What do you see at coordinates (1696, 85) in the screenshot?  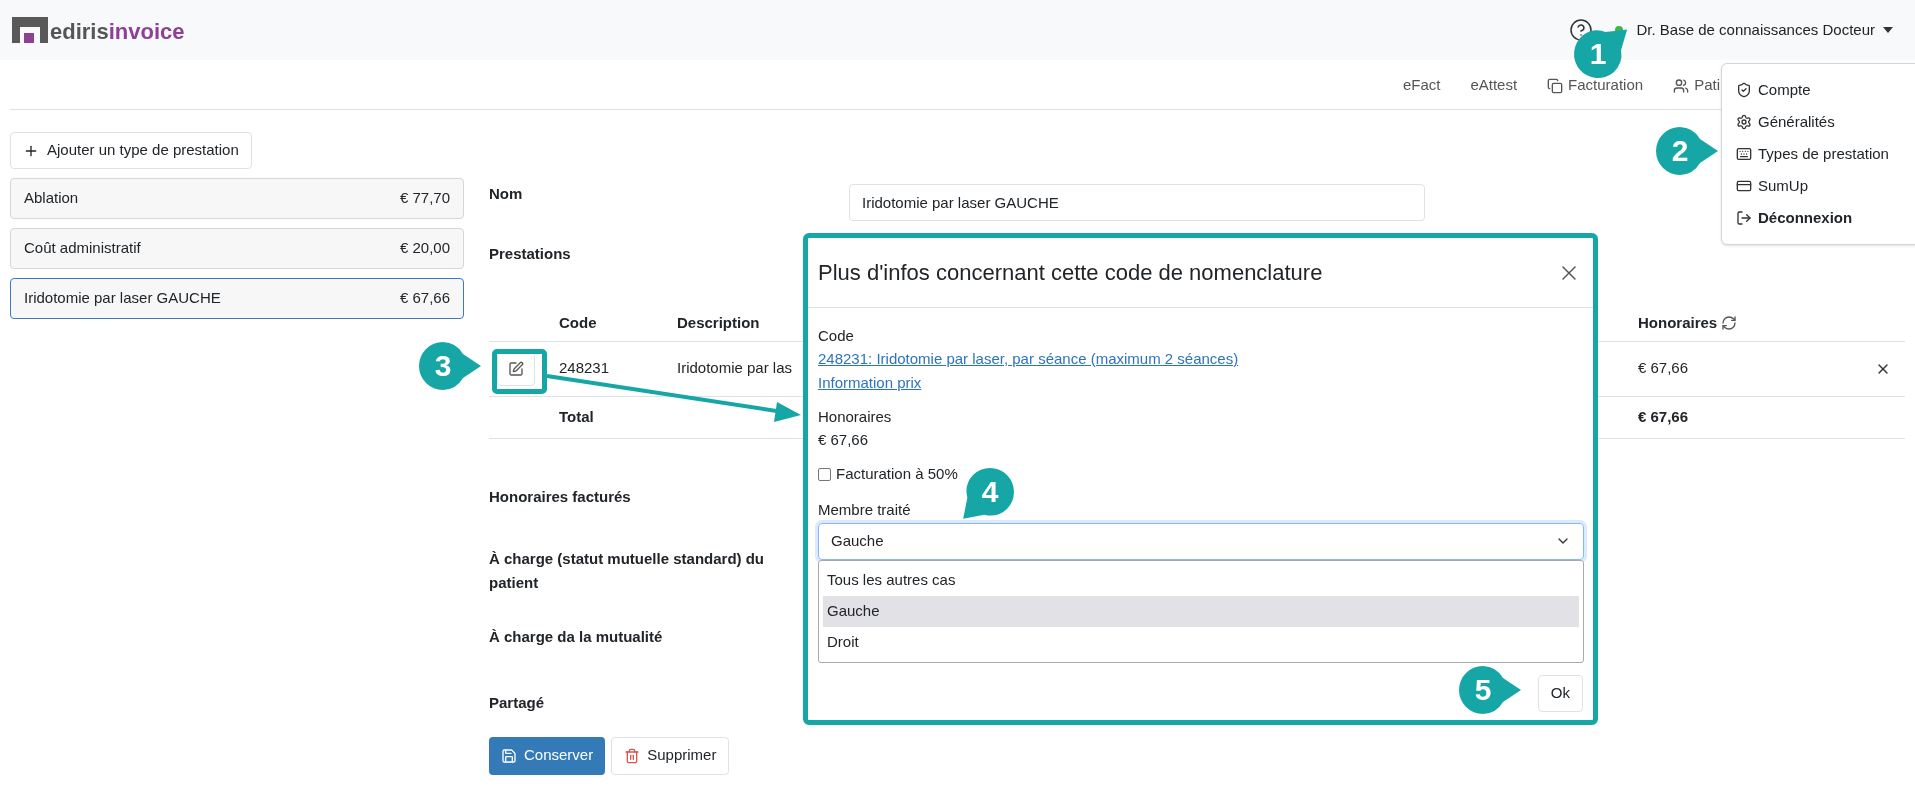 I see `nav-link: Pati` at bounding box center [1696, 85].